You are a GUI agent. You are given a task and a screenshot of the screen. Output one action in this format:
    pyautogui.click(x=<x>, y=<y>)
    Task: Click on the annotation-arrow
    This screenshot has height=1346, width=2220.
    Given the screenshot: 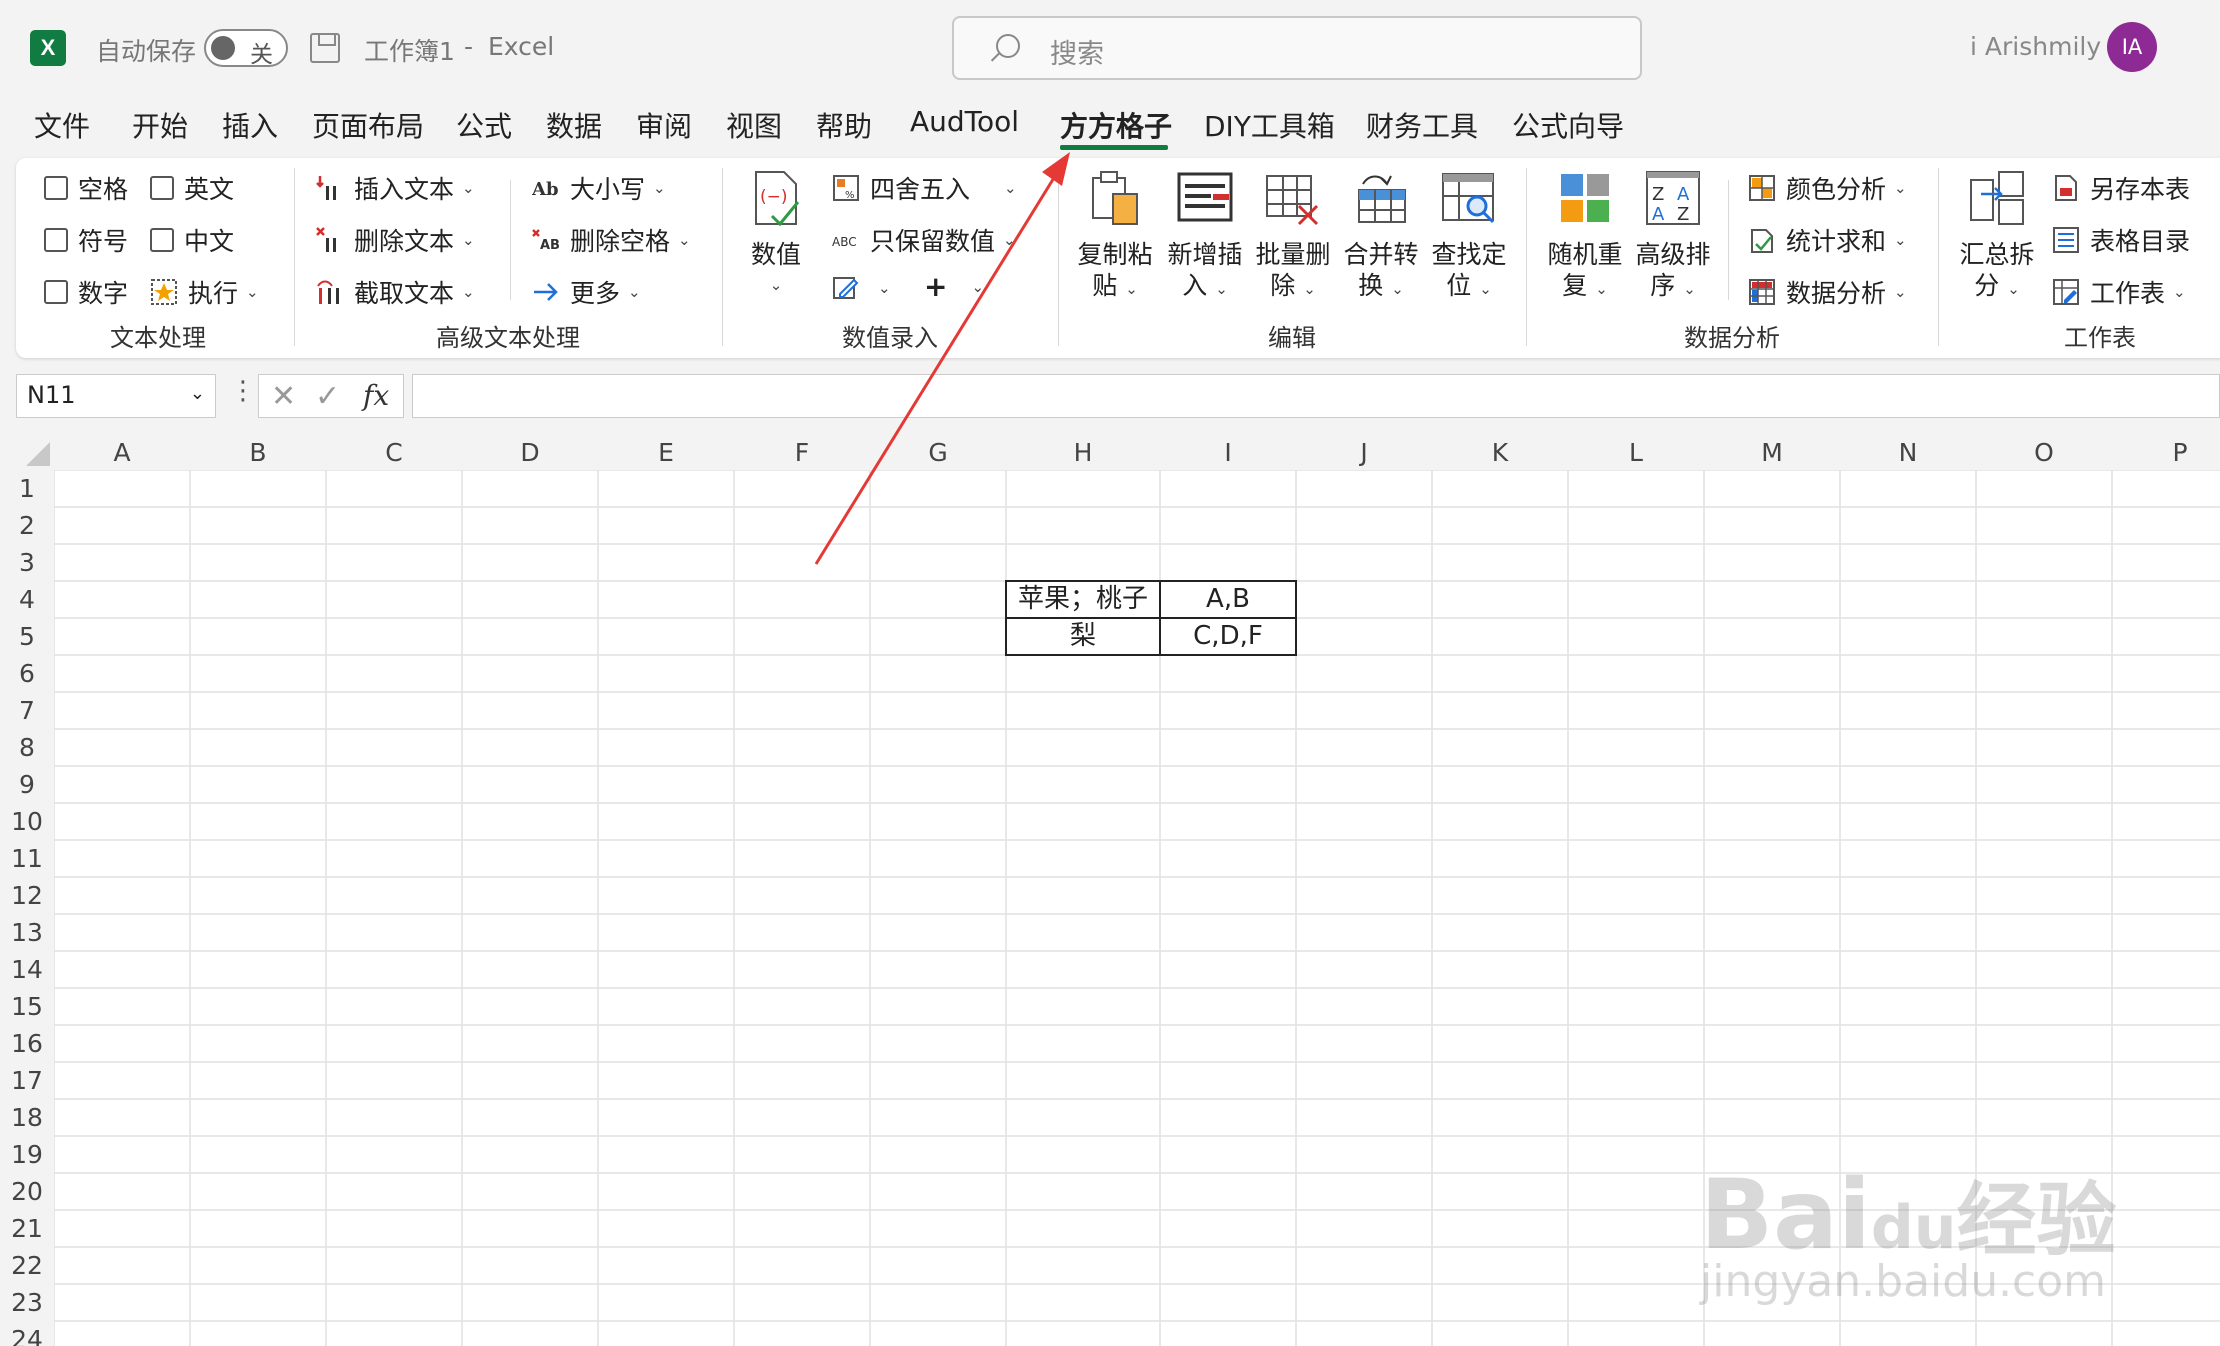 What is the action you would take?
    pyautogui.click(x=942, y=358)
    